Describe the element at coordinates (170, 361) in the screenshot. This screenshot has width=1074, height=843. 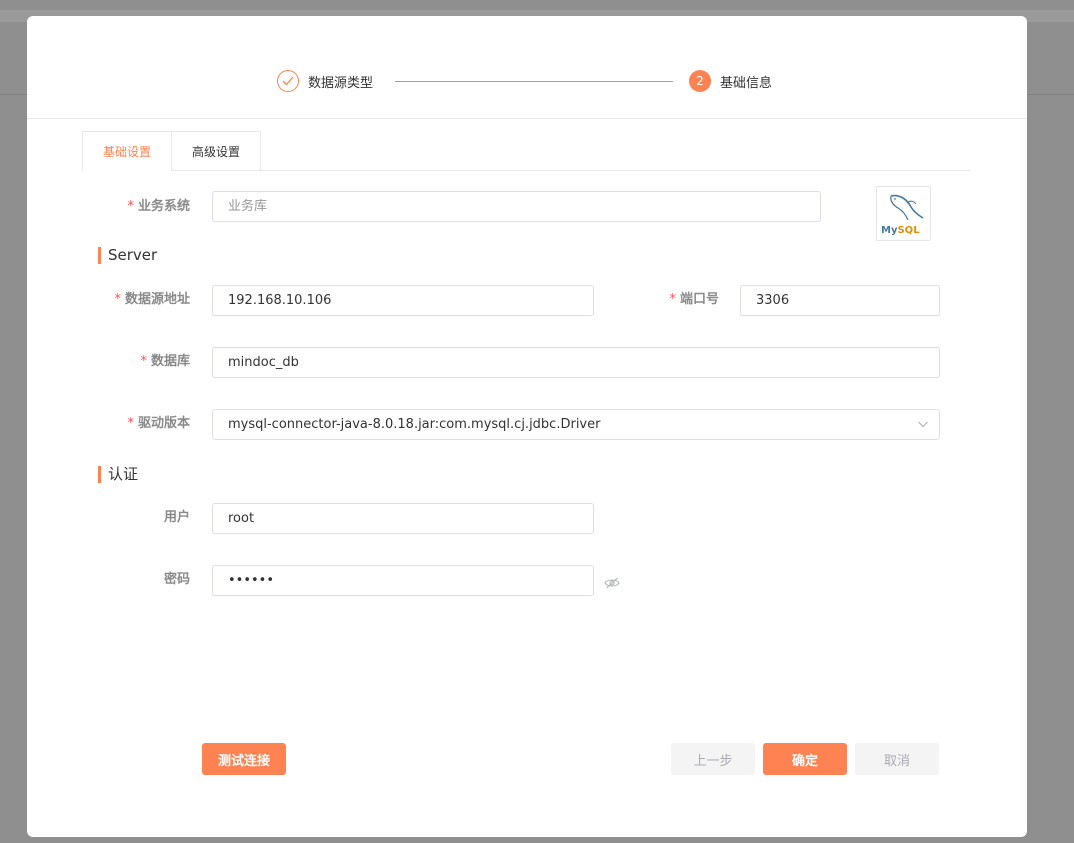
I see `label-text: 数据库` at that location.